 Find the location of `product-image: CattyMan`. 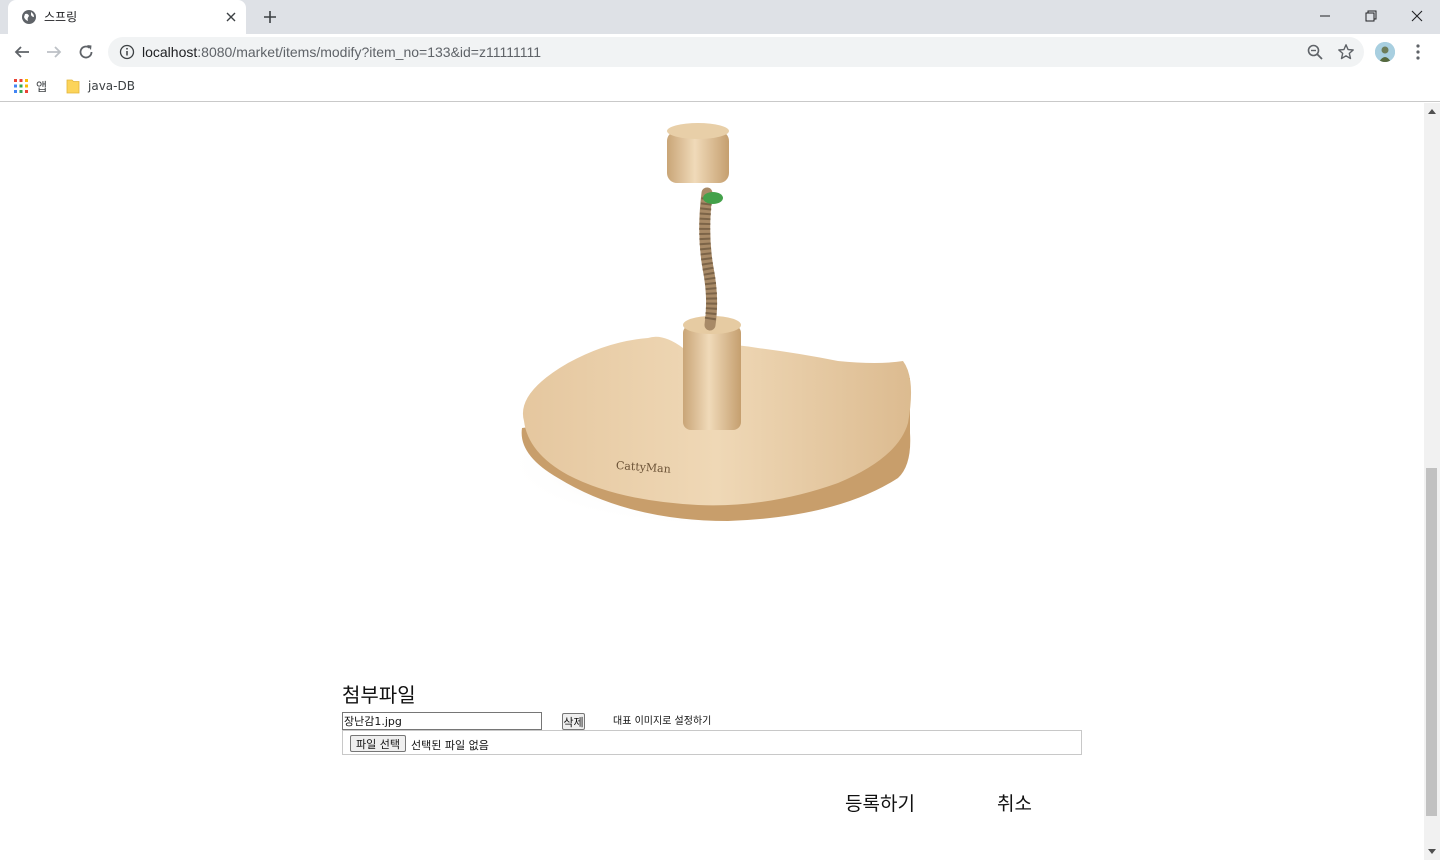

product-image: CattyMan is located at coordinates (710, 325).